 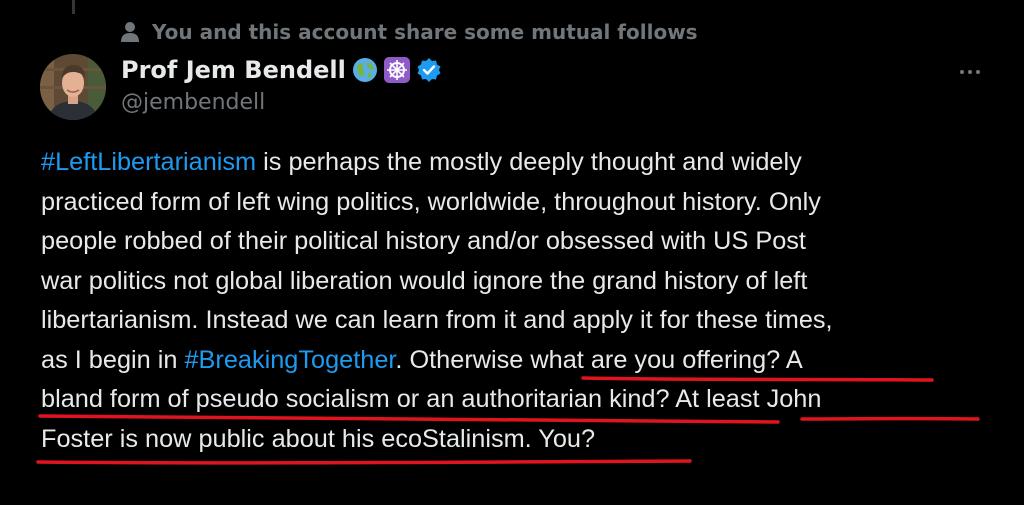 I want to click on author-handle: @jembendell, so click(x=193, y=102).